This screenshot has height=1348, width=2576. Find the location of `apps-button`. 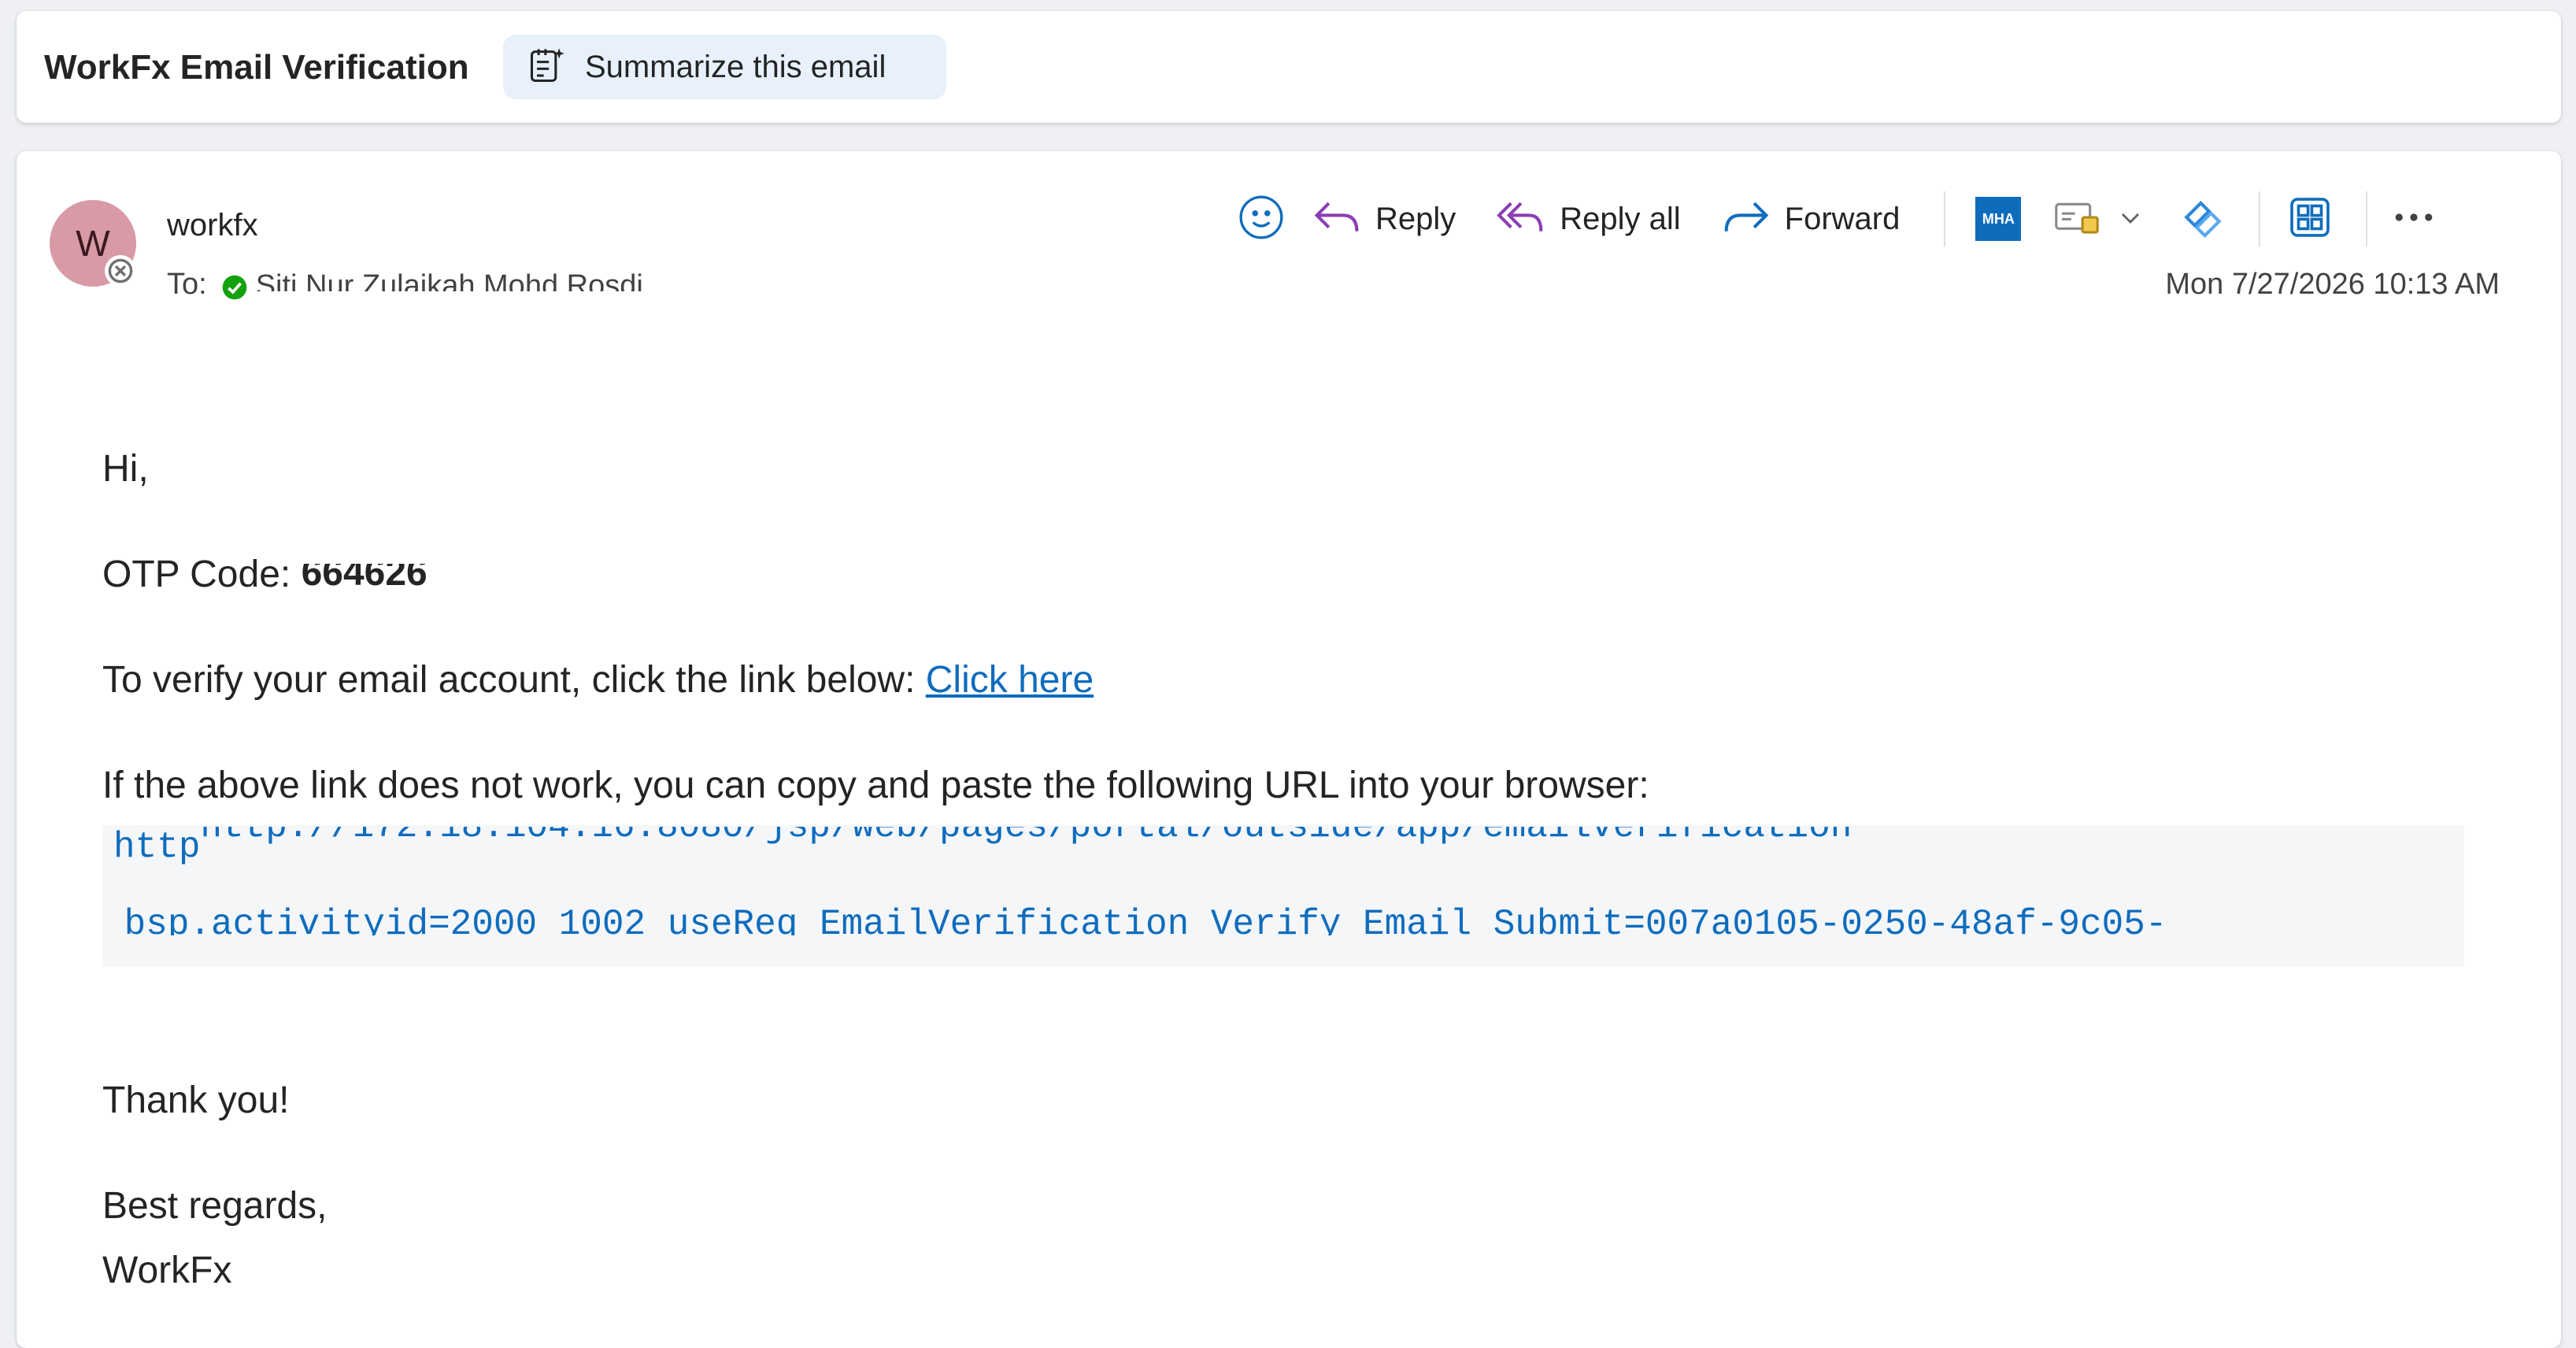

apps-button is located at coordinates (2310, 219).